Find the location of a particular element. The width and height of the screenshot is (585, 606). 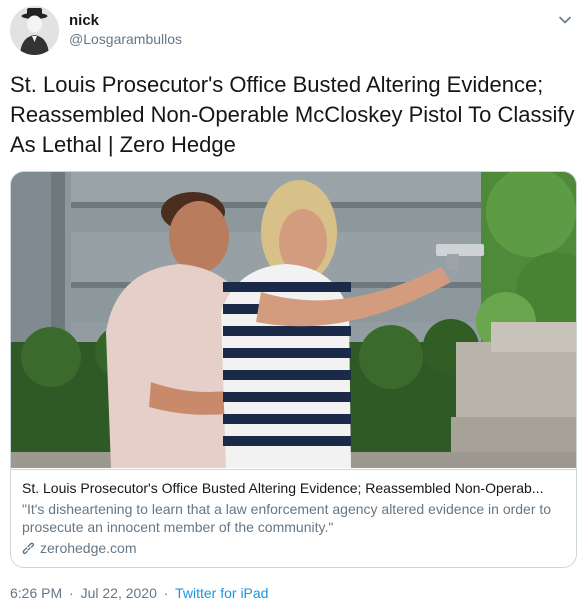

avatar-figure-icon is located at coordinates (34, 30).